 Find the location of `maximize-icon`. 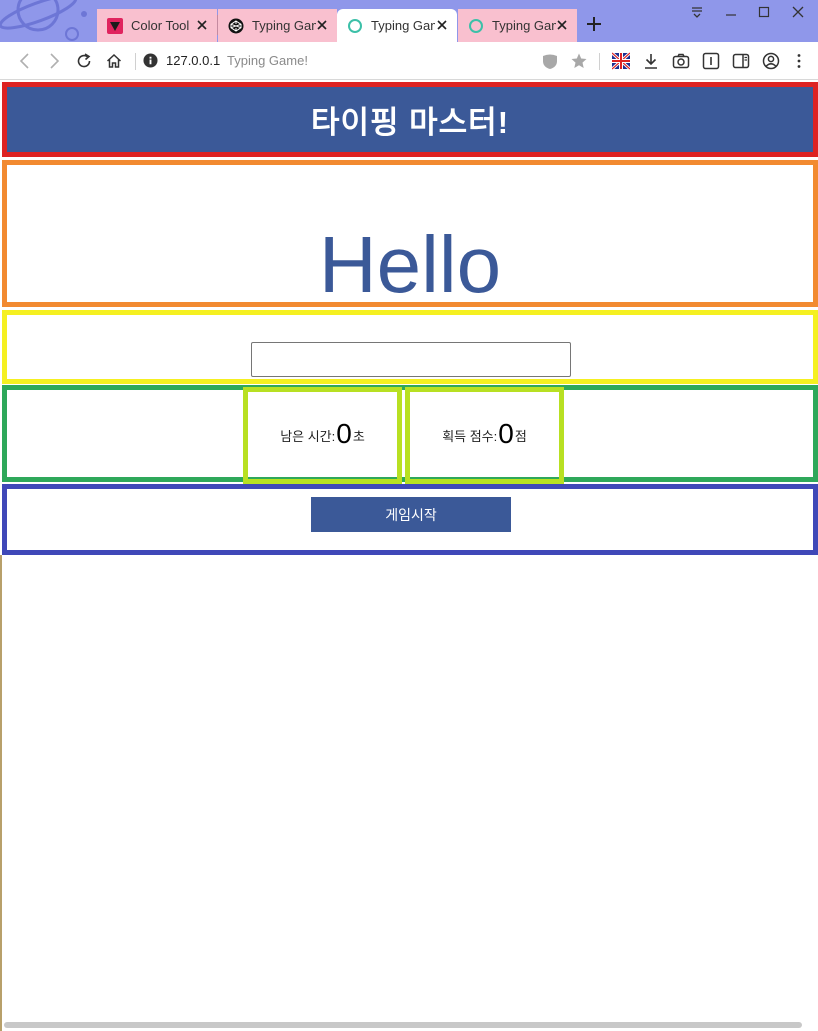

maximize-icon is located at coordinates (764, 12).